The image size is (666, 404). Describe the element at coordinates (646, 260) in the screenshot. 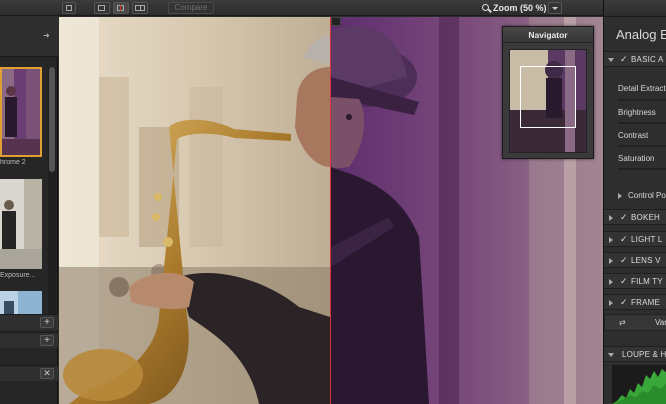

I see `section-label: LENS V` at that location.